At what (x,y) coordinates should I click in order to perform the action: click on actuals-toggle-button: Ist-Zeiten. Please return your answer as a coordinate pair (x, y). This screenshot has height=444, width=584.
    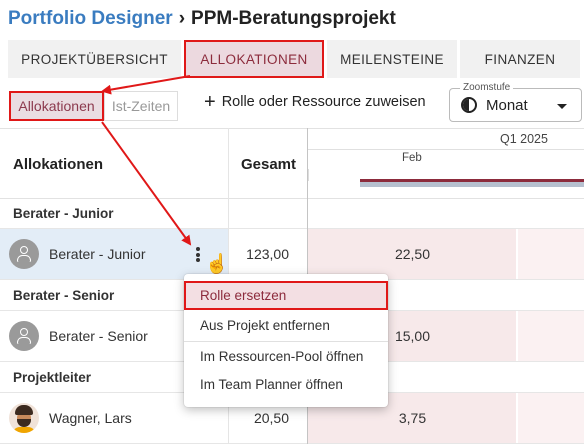
    Looking at the image, I should click on (141, 106).